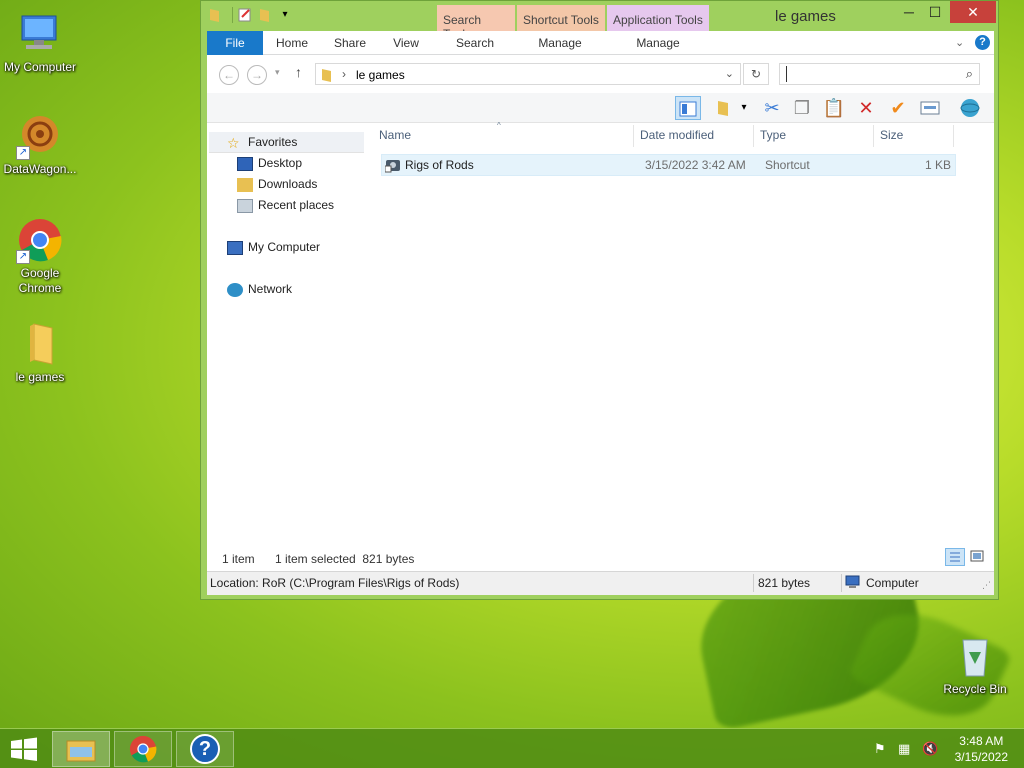 The height and width of the screenshot is (768, 1024). What do you see at coordinates (981, 749) in the screenshot?
I see `system-clock: 3:48 AM 3/15/2022` at bounding box center [981, 749].